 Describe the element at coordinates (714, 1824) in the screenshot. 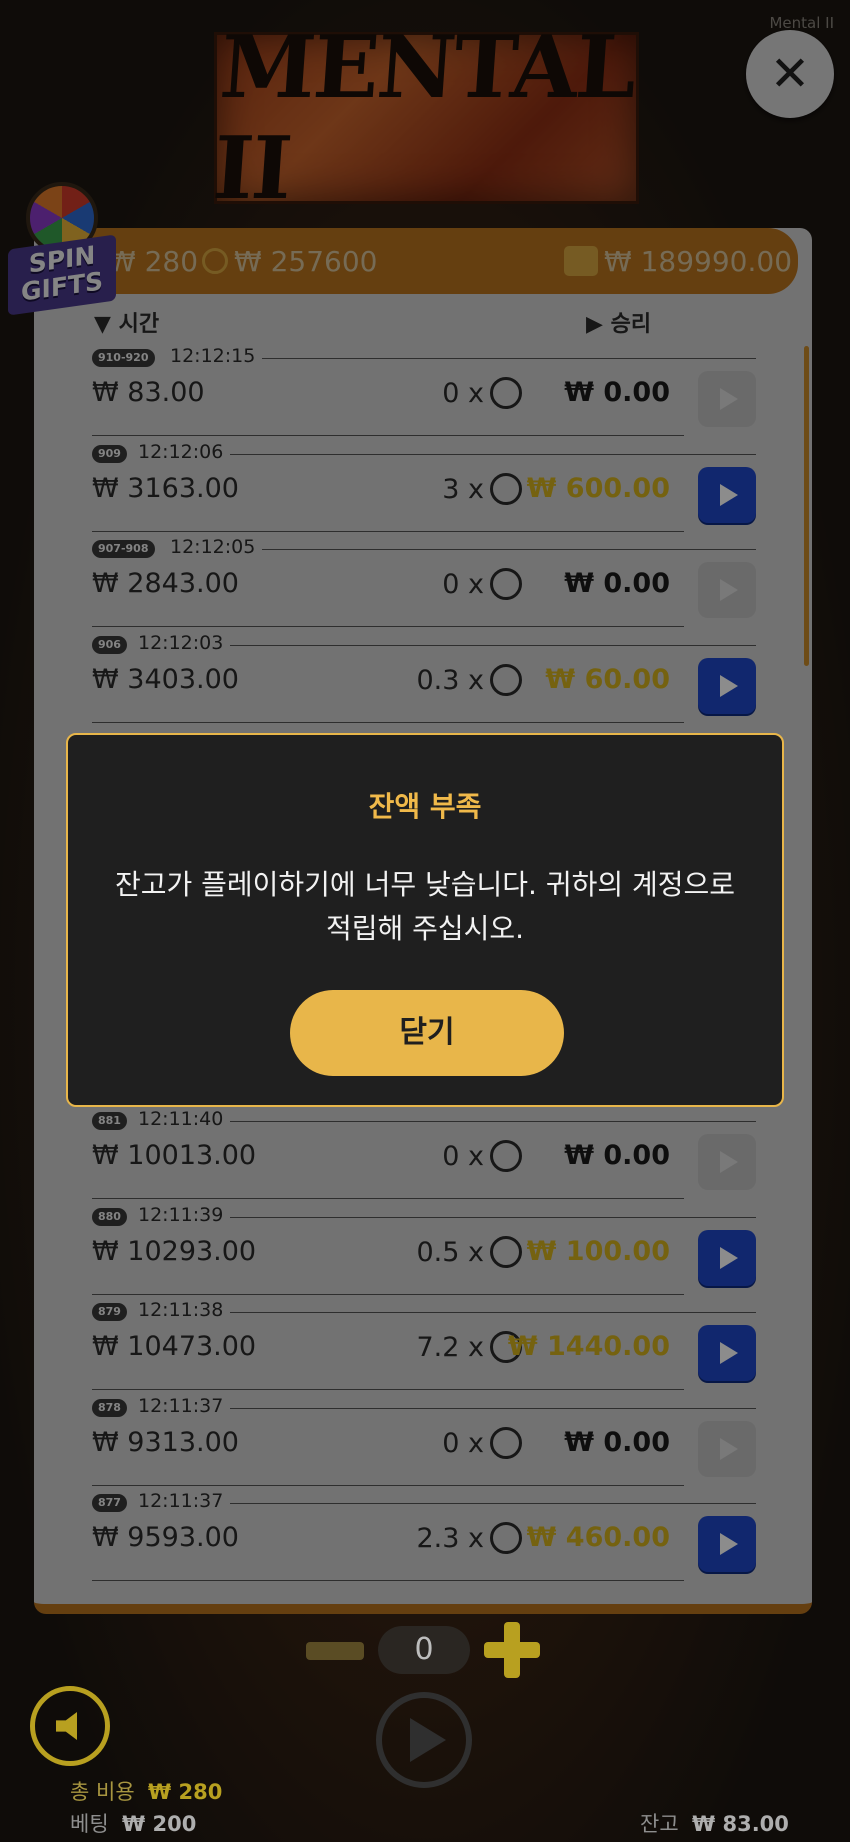

I see `balance: 잔고 ₩ 83.00` at that location.